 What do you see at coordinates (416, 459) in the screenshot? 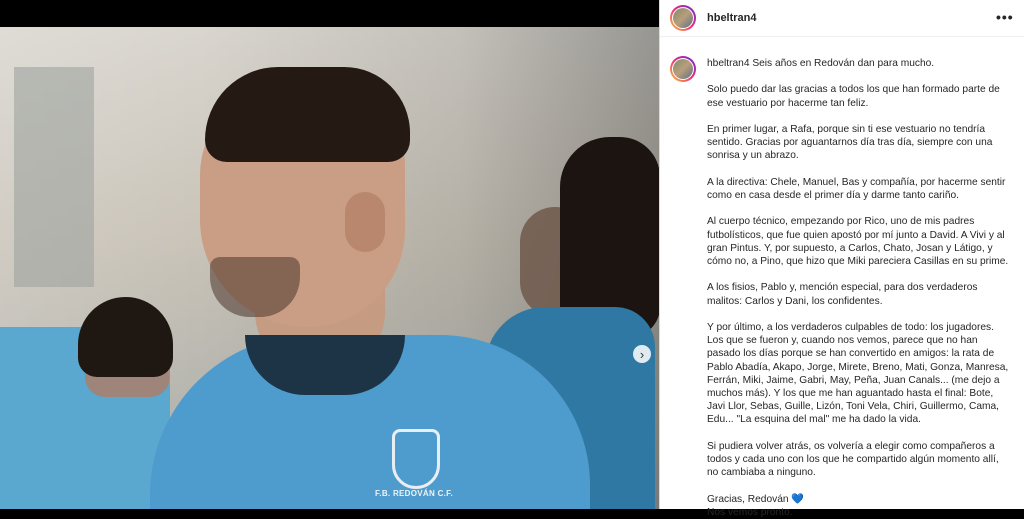
I see `club-crest` at bounding box center [416, 459].